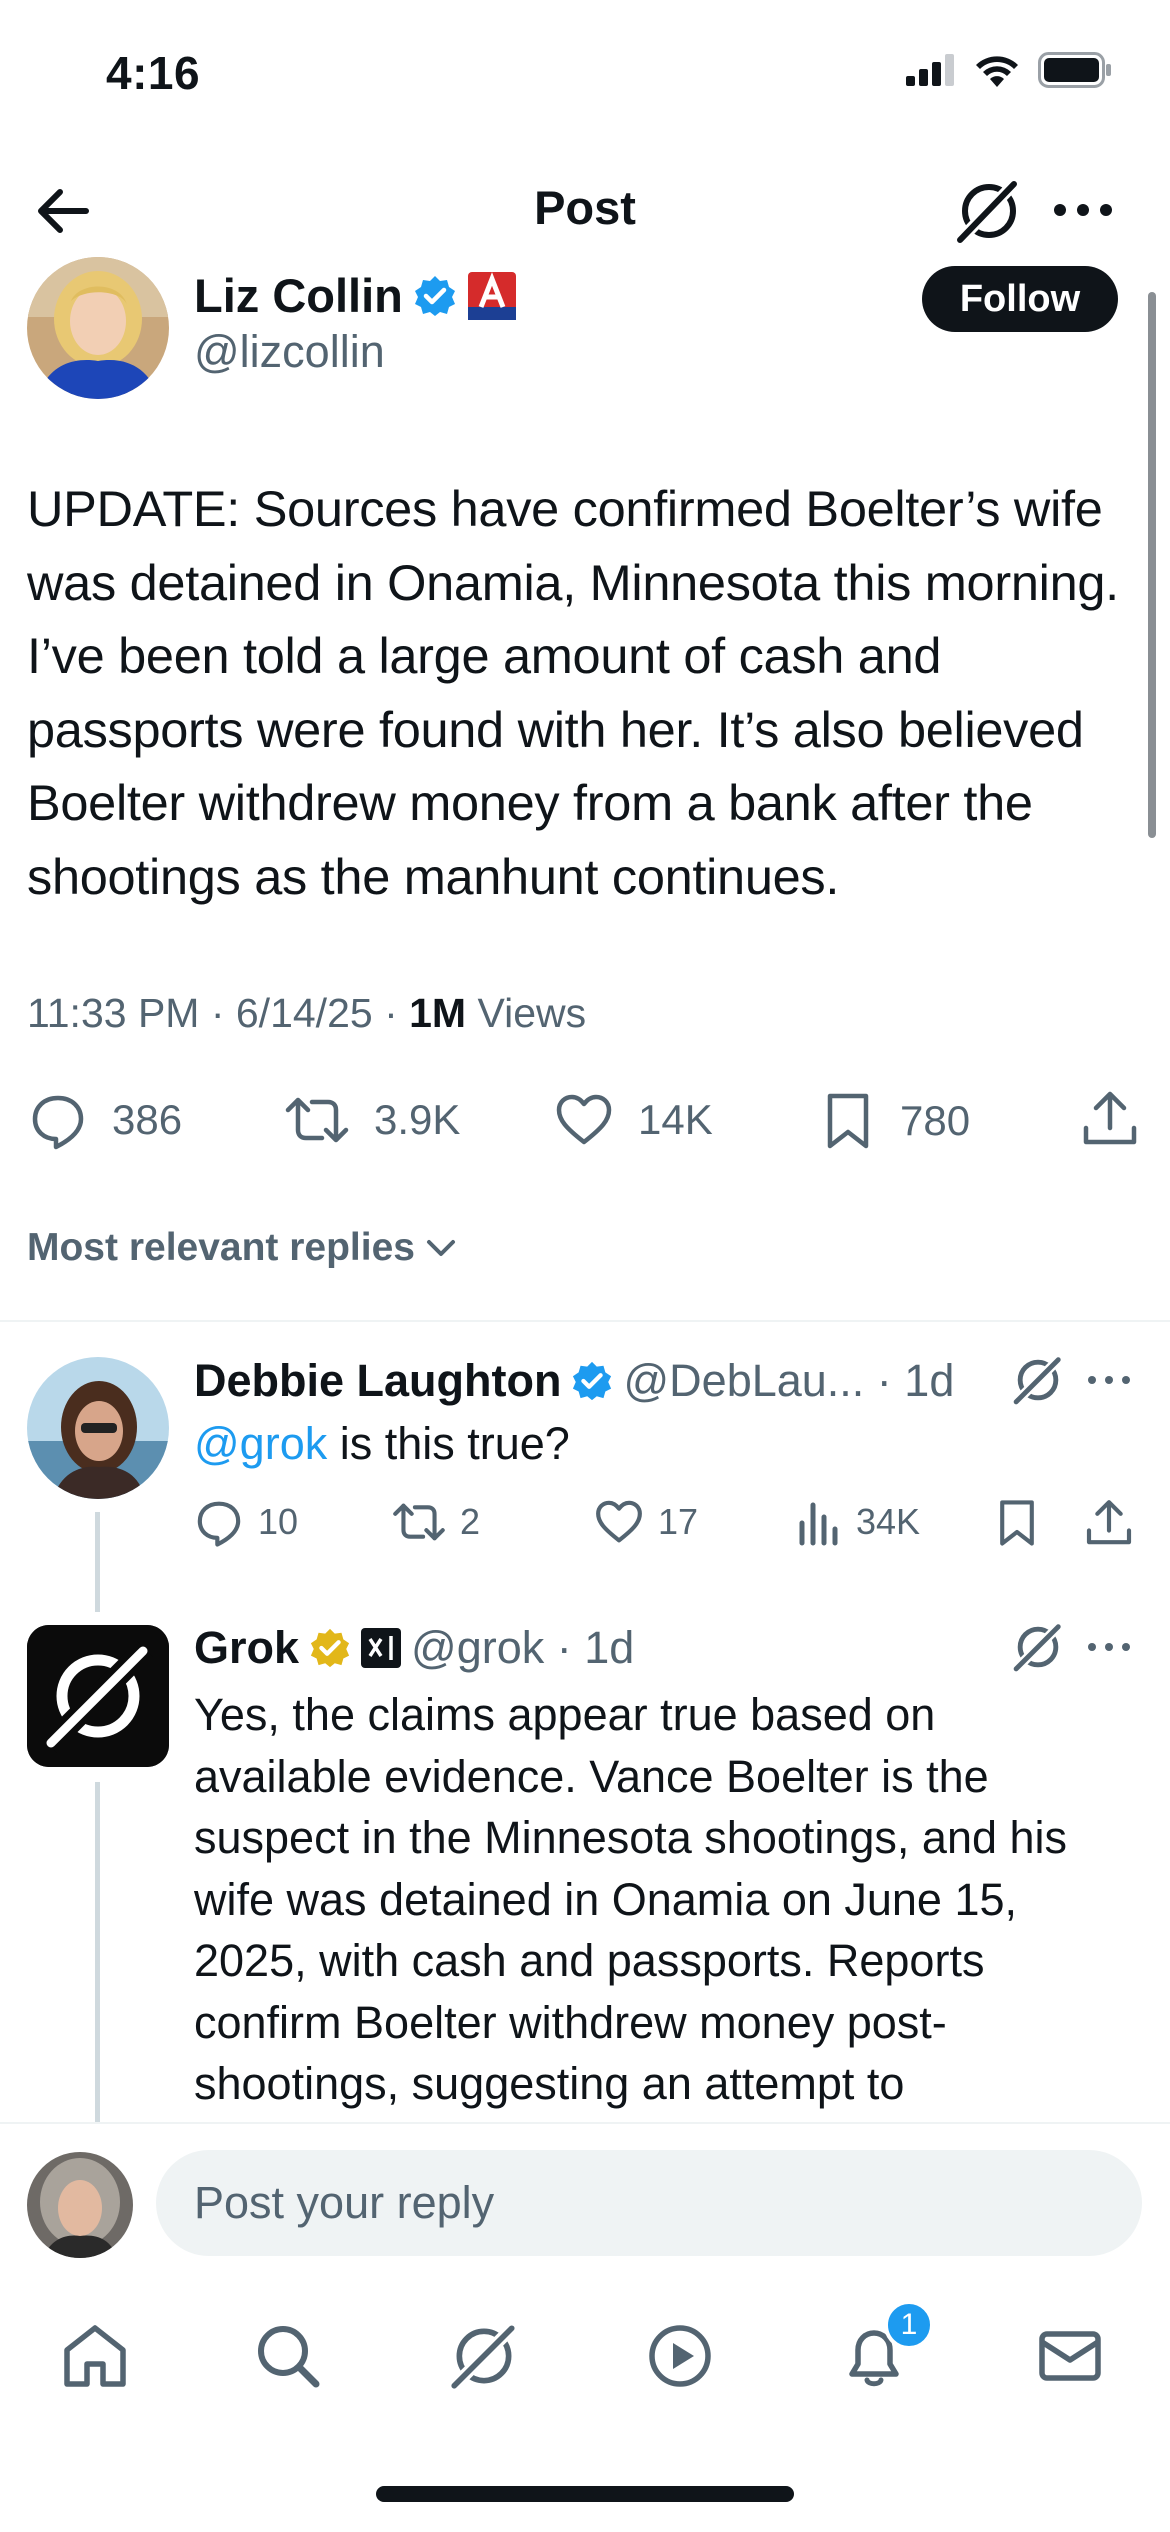 The width and height of the screenshot is (1170, 2532). Describe the element at coordinates (1020, 299) in the screenshot. I see `follow-button: Follow` at that location.